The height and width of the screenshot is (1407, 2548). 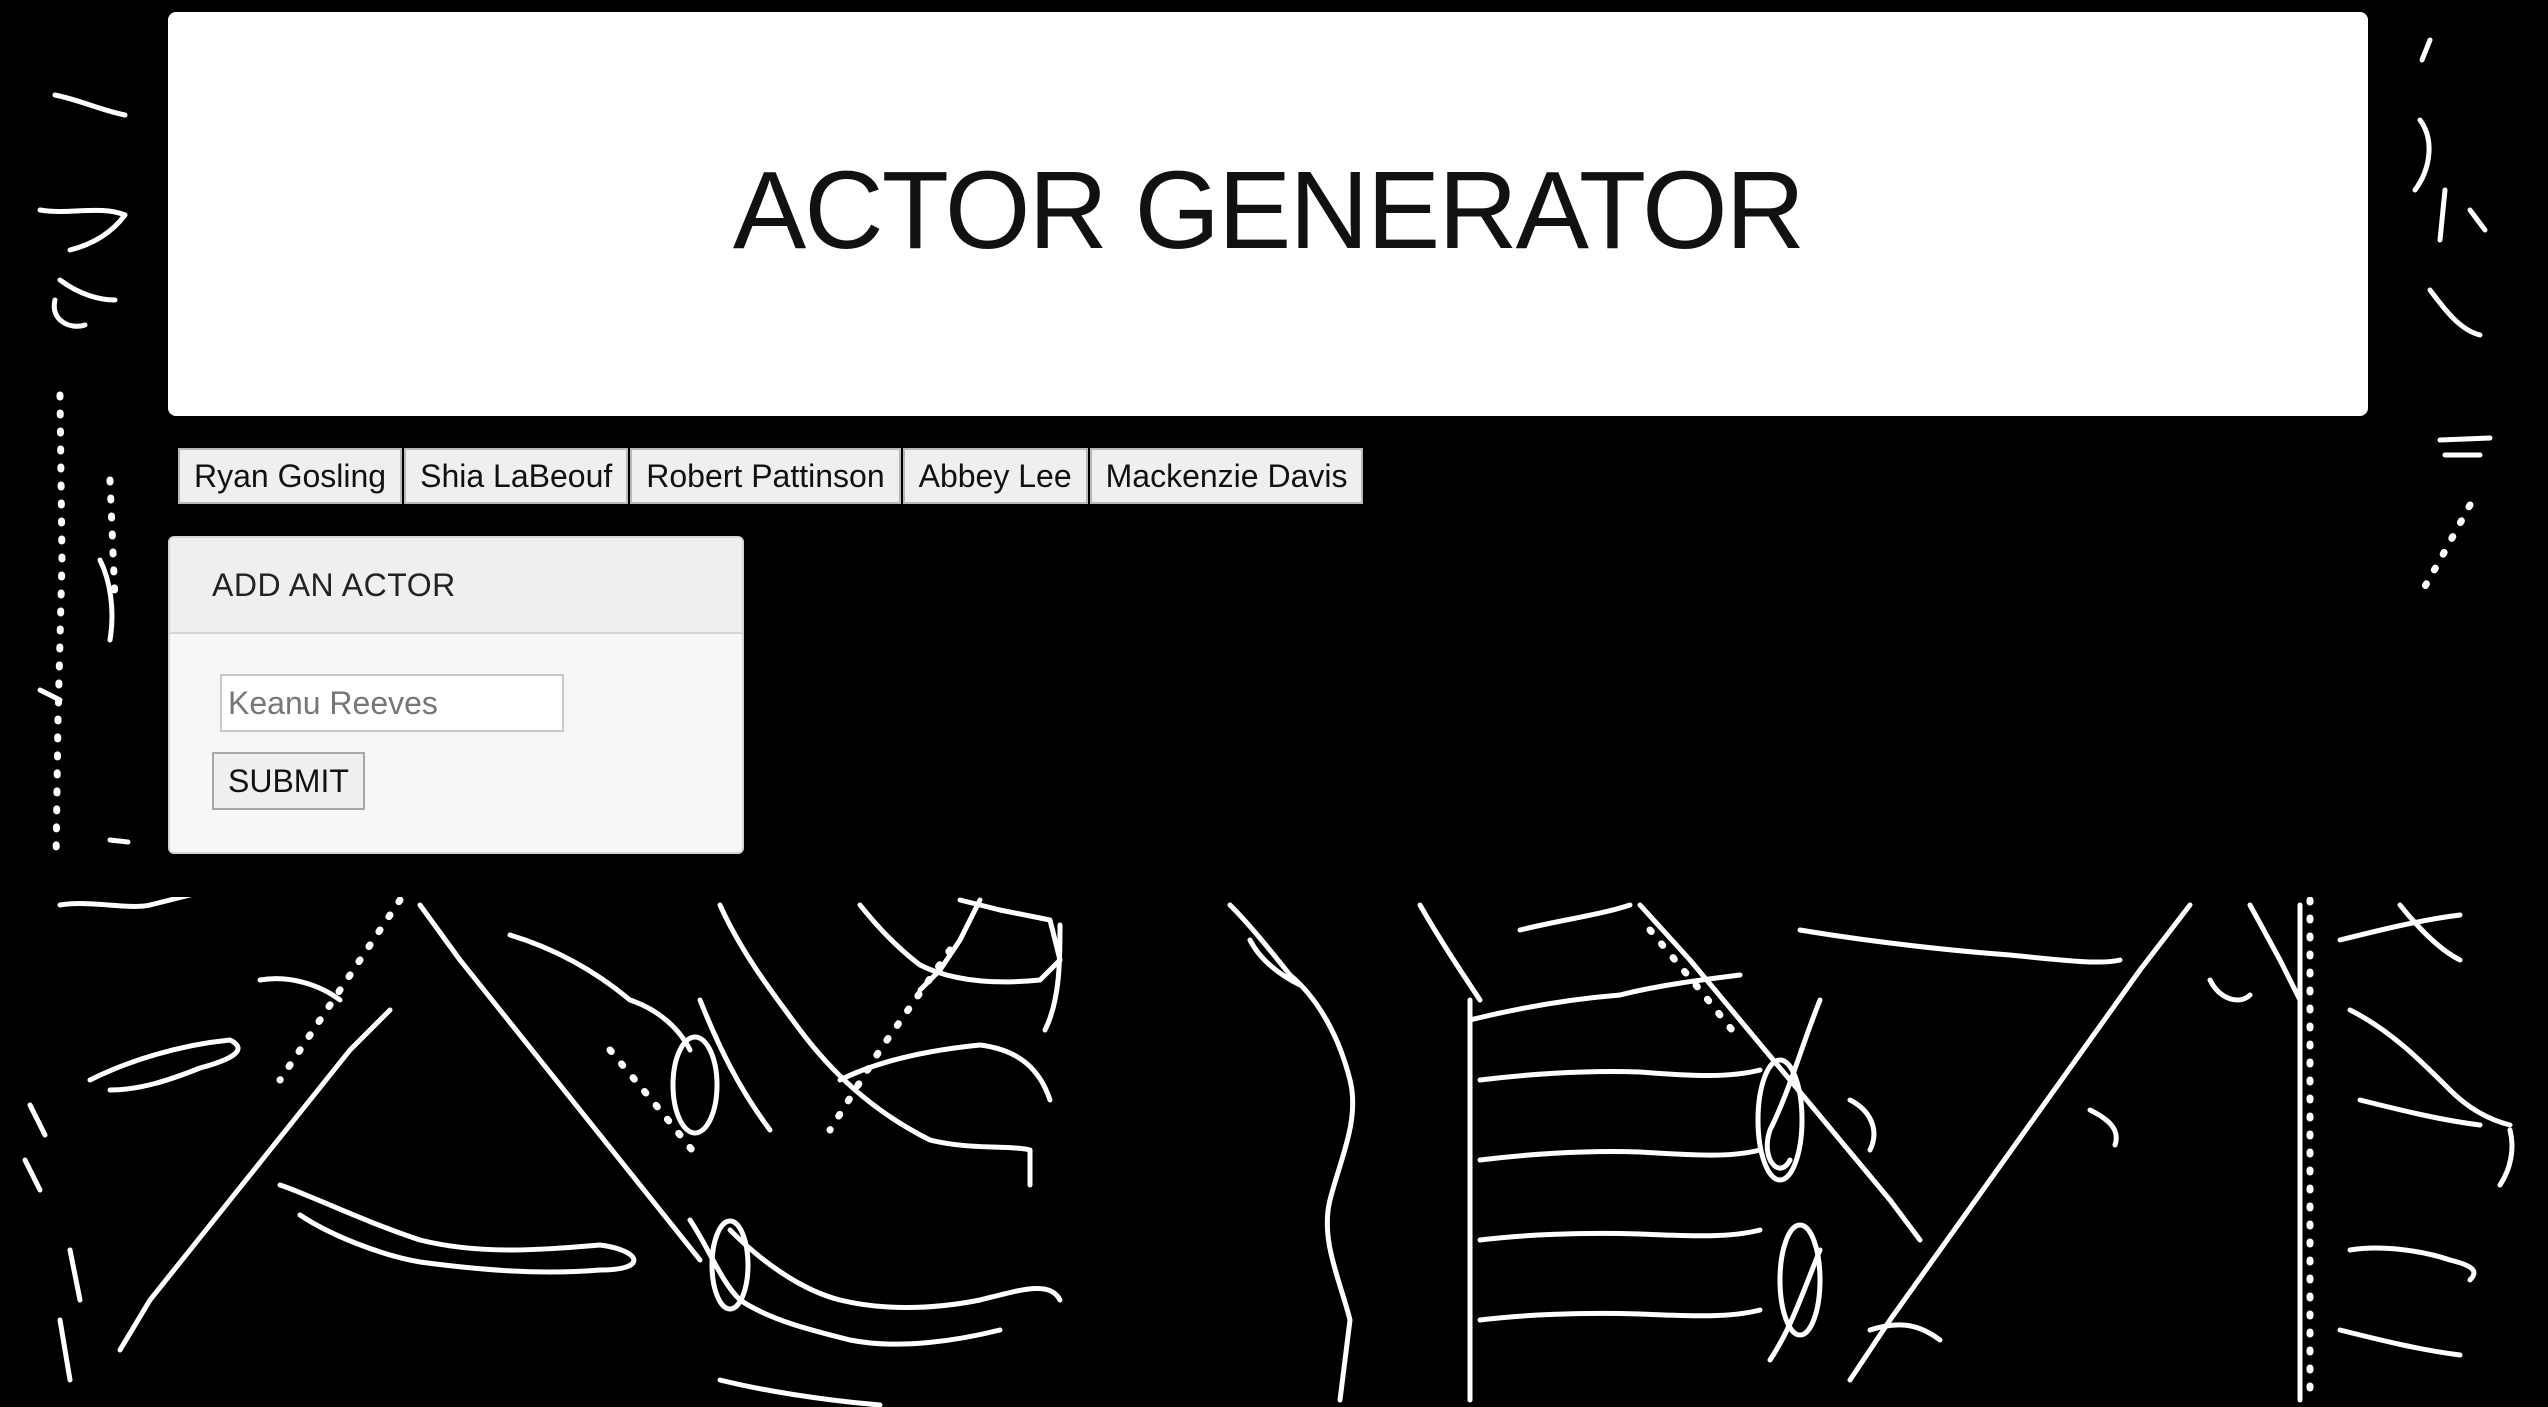 What do you see at coordinates (1226, 476) in the screenshot?
I see `actor-button-mackenzie-davis: Mackenzie Davis` at bounding box center [1226, 476].